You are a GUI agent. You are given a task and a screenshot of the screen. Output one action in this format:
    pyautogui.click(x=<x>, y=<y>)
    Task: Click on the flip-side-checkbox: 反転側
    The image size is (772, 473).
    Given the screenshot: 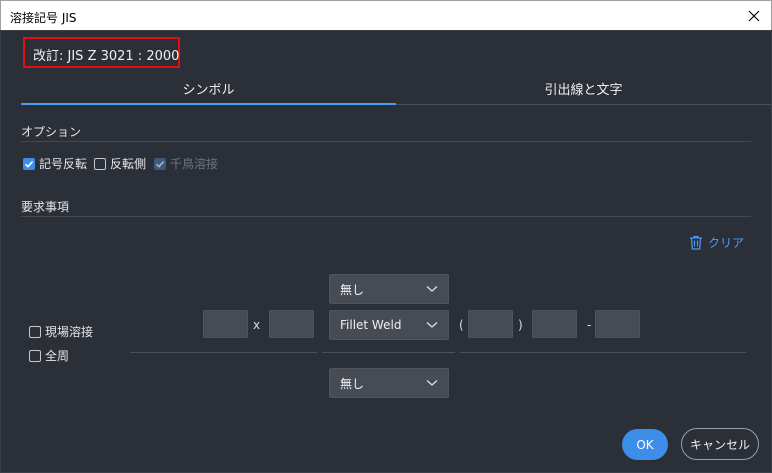 What is the action you would take?
    pyautogui.click(x=120, y=163)
    